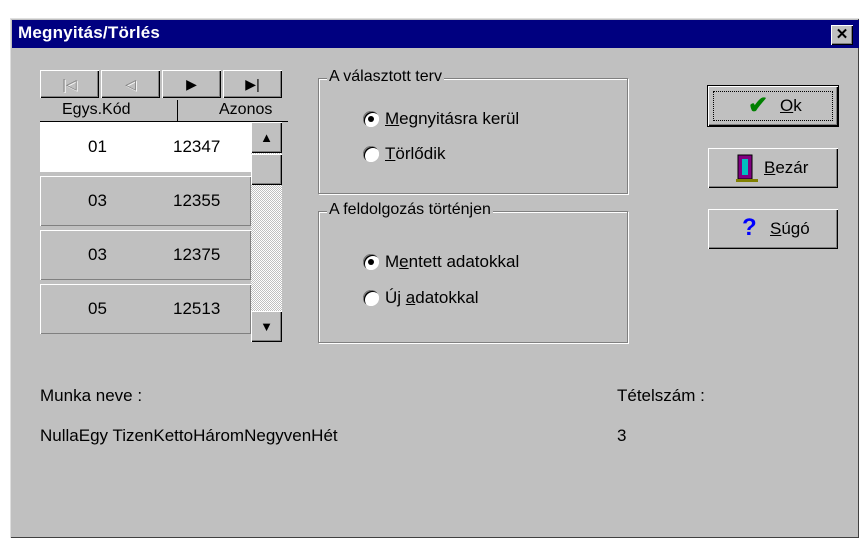  I want to click on scroll-down-button: ▼, so click(266, 326).